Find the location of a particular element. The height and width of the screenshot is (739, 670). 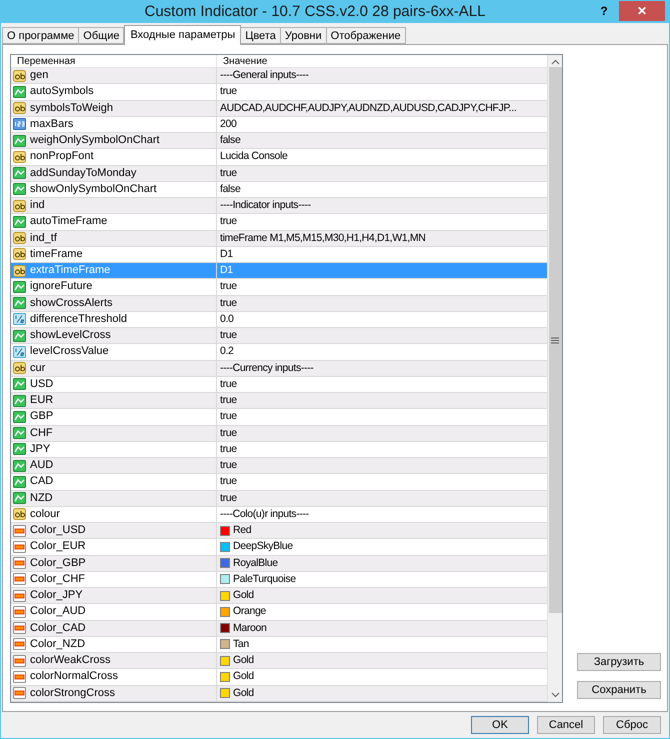

value-text: Red is located at coordinates (242, 530).